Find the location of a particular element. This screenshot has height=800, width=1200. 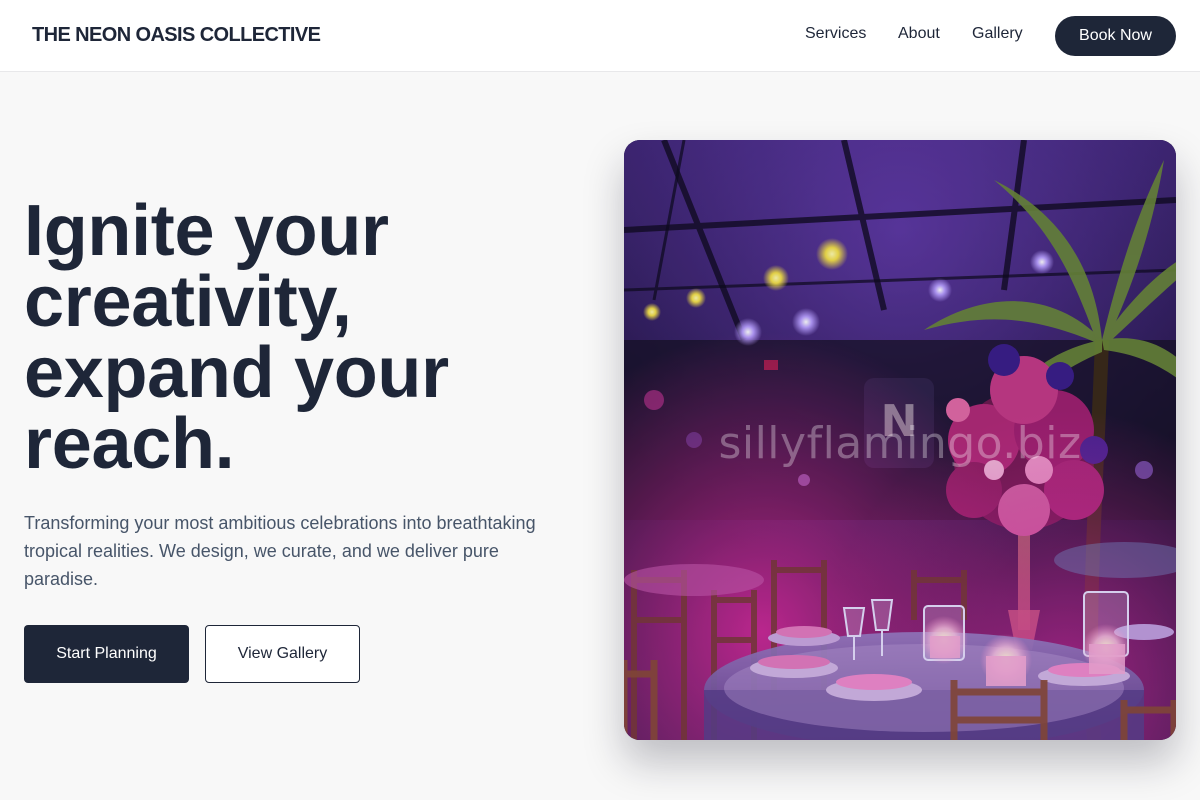

start-planning-button: Start Planning is located at coordinates (106, 654).